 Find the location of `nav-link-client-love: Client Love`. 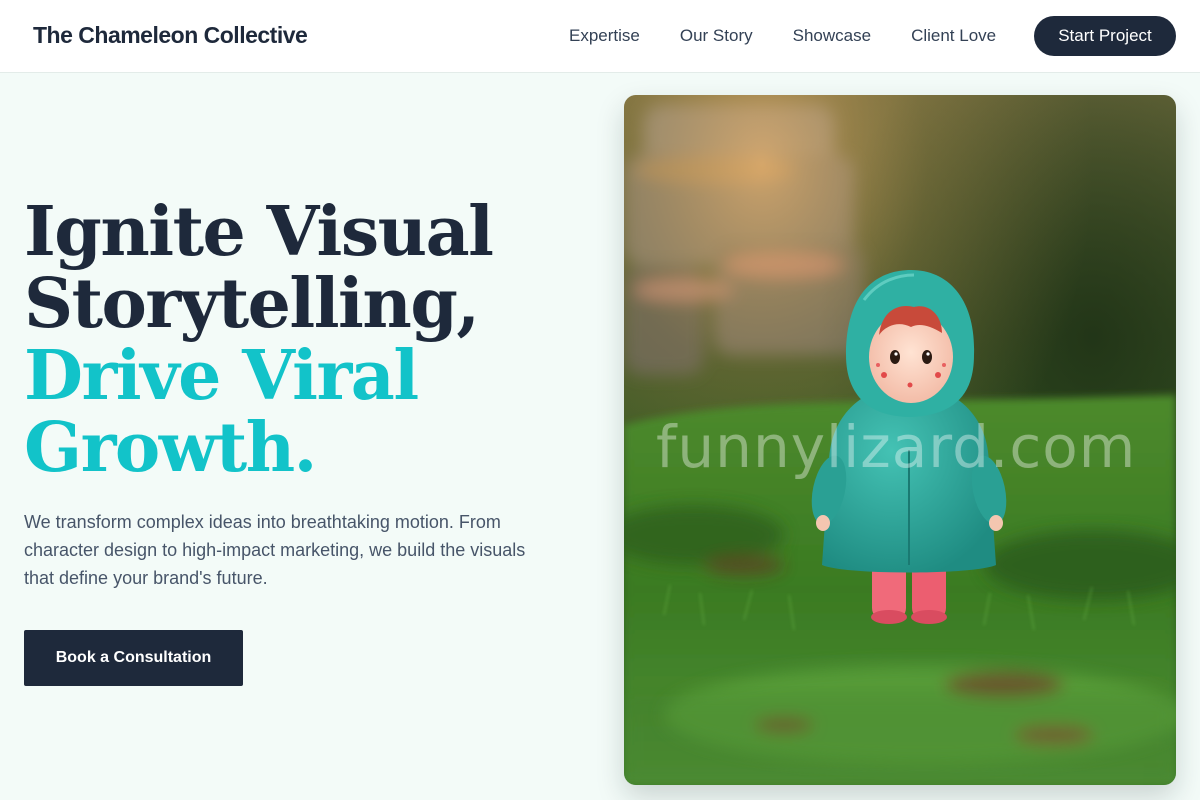

nav-link-client-love: Client Love is located at coordinates (953, 36).